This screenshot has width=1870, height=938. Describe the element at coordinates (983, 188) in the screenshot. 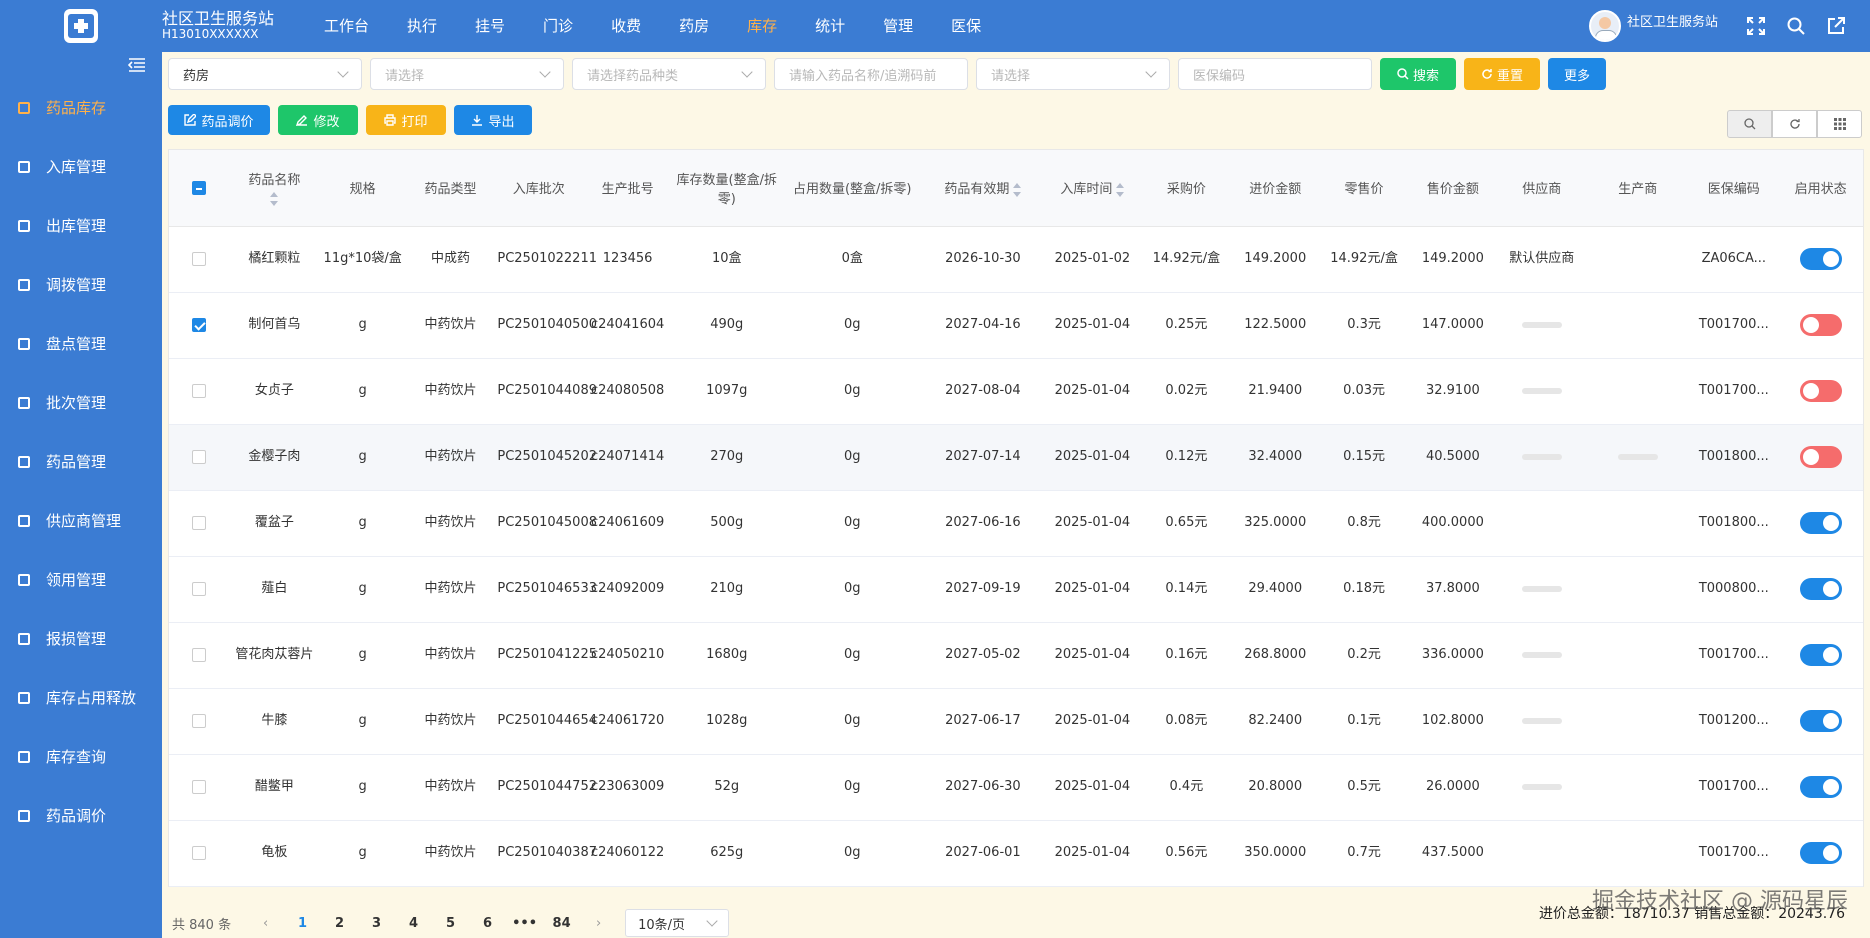

I see `col-expiry: 药品有效期` at that location.